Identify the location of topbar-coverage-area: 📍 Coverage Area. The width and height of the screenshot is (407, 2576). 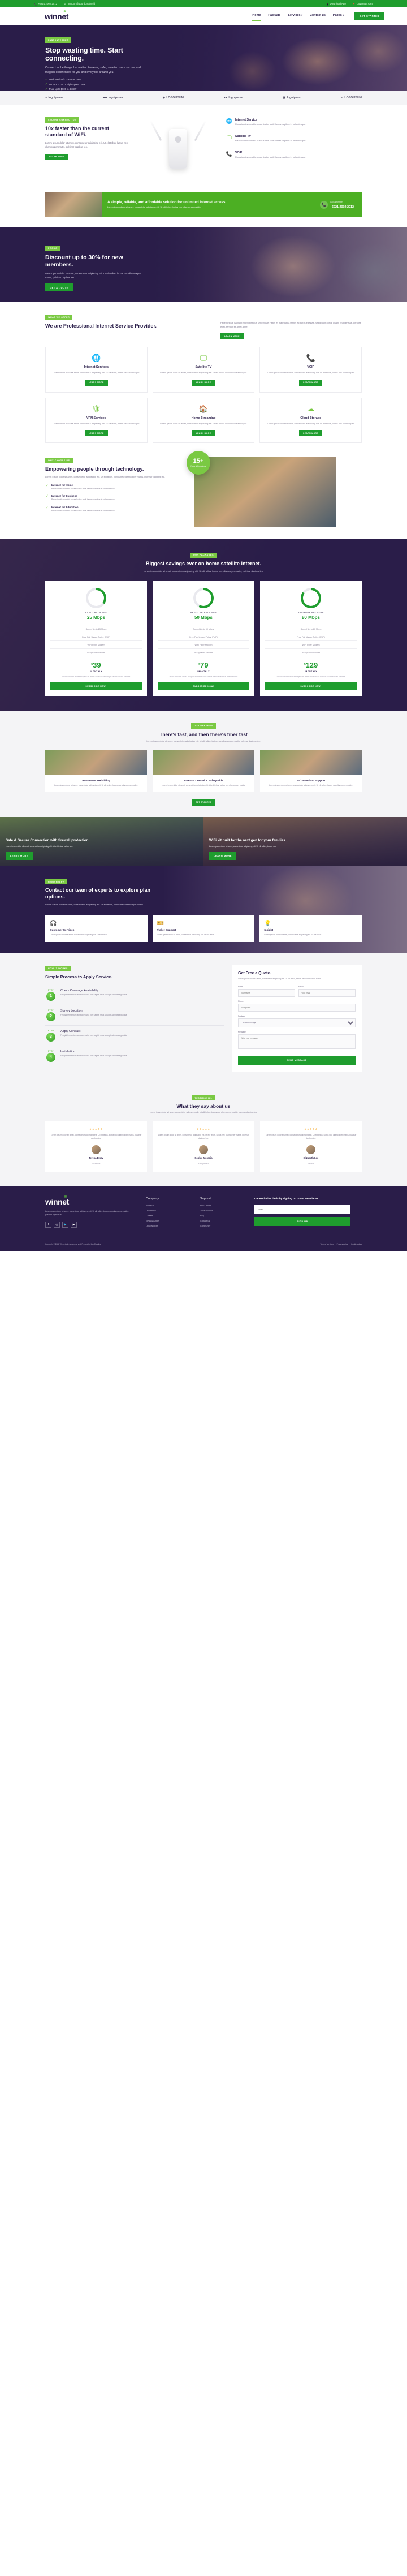
(363, 4).